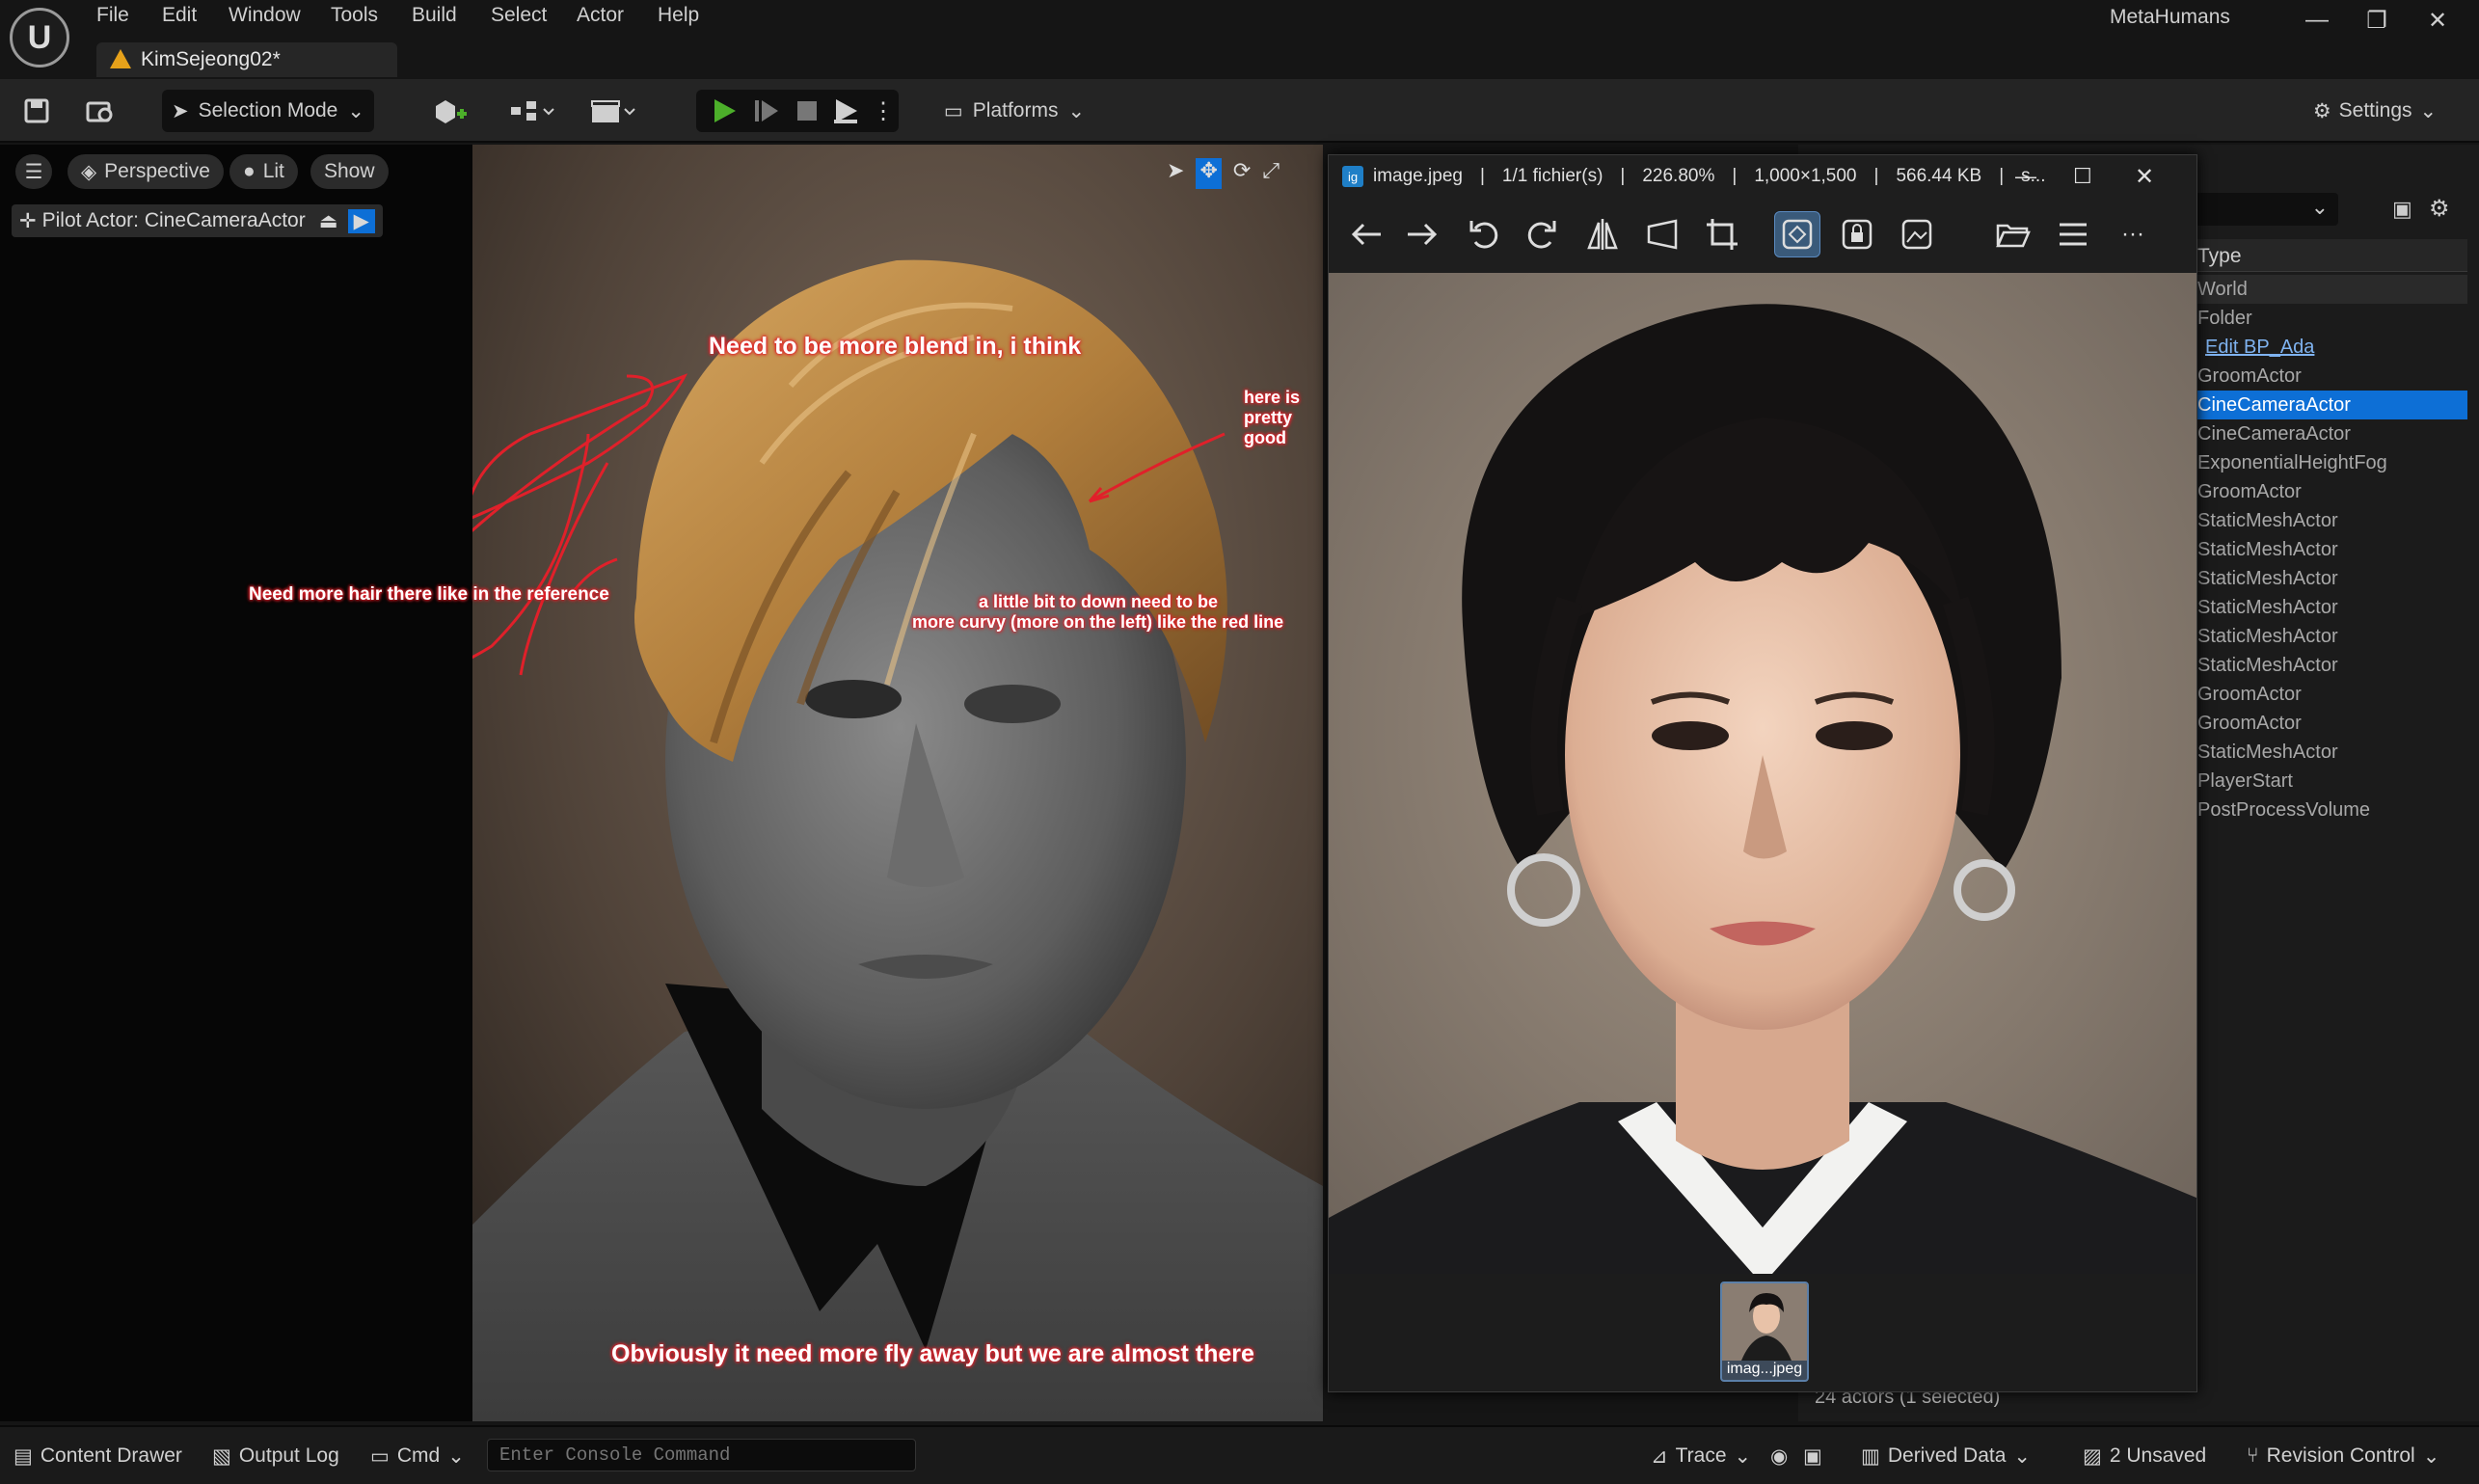  Describe the element at coordinates (1722, 234) in the screenshot. I see `crop-icon` at that location.